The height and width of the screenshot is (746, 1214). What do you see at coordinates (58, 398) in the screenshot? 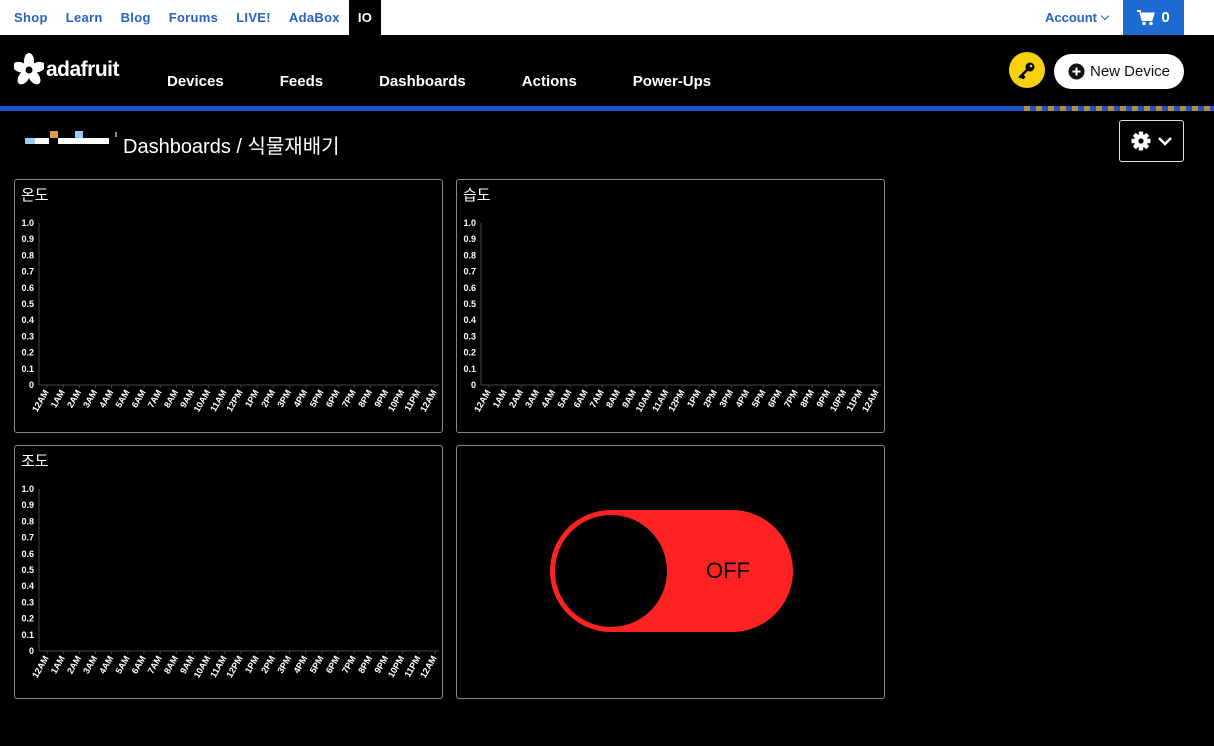
I see `x-tick-label: 1AM` at bounding box center [58, 398].